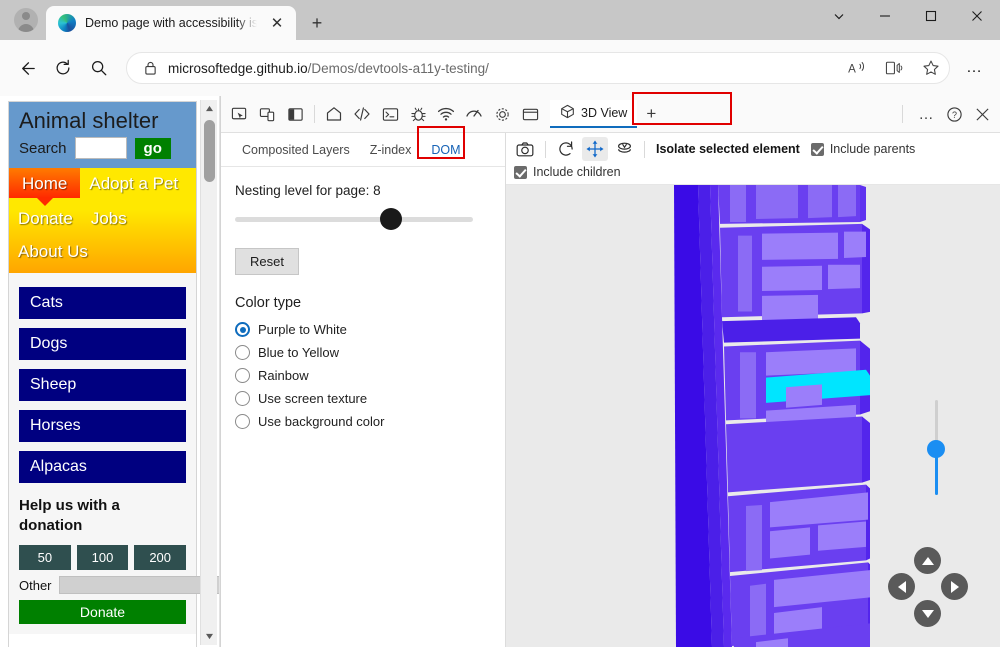 This screenshot has width=1000, height=647. I want to click on welcome-home-icon, so click(334, 114).